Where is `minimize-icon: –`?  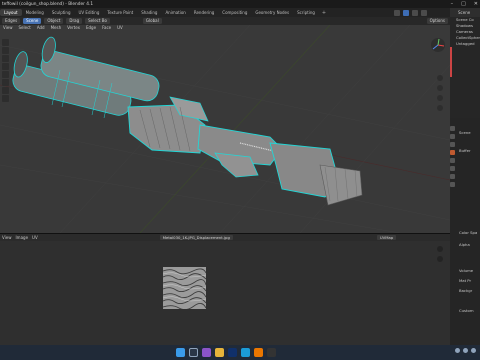 minimize-icon: – is located at coordinates (452, 4).